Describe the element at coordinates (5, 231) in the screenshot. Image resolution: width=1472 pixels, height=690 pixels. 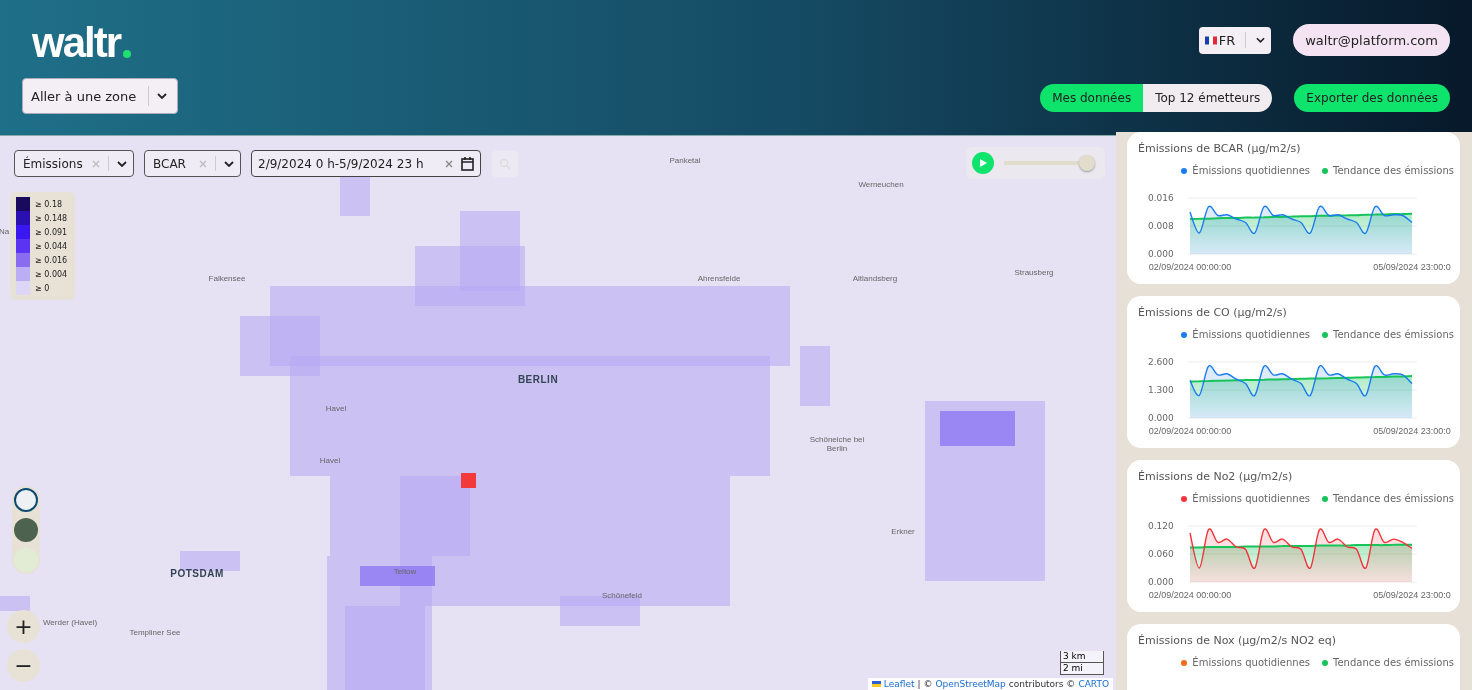
I see `place-label: Na` at that location.